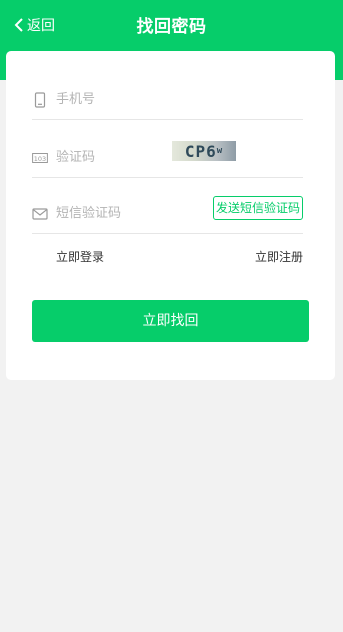  I want to click on phone-icon, so click(40, 99).